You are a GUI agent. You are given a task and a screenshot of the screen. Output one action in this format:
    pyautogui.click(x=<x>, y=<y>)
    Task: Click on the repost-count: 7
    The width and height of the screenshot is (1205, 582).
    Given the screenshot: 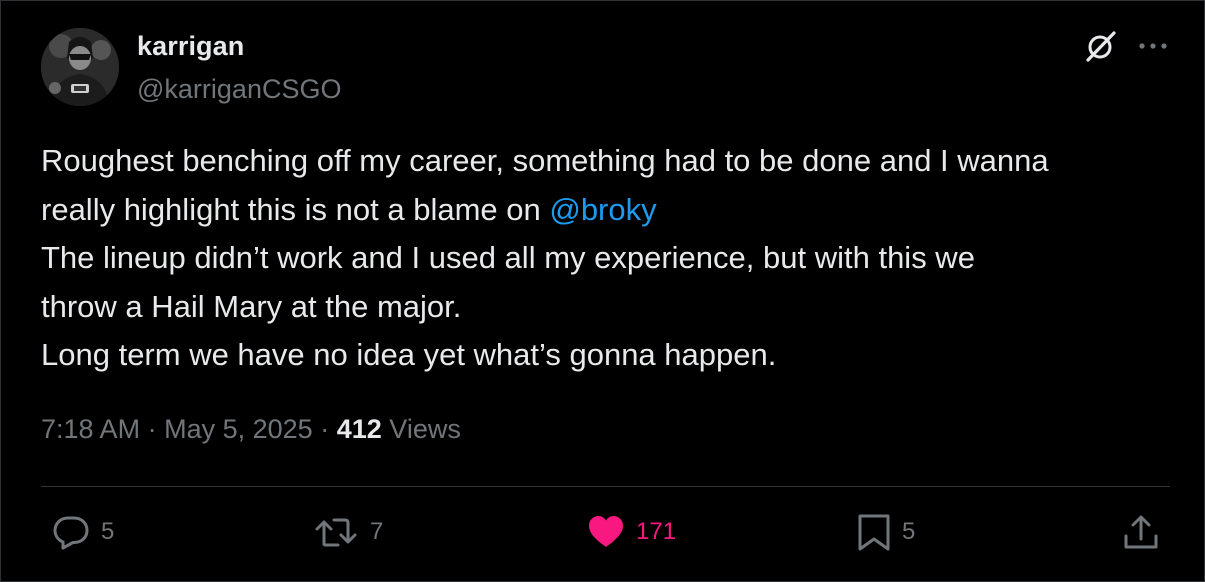 What is the action you would take?
    pyautogui.click(x=377, y=531)
    